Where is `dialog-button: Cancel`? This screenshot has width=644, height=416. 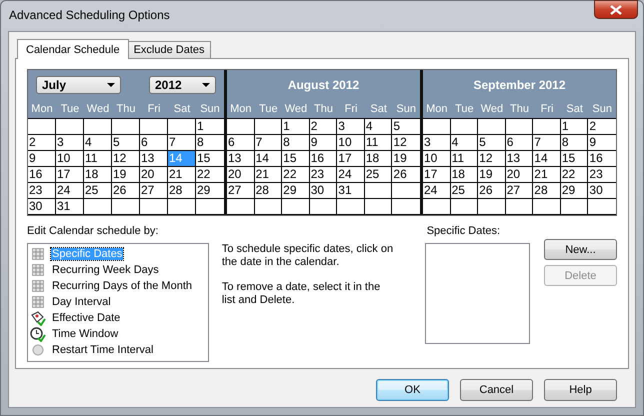 dialog-button: Cancel is located at coordinates (496, 390).